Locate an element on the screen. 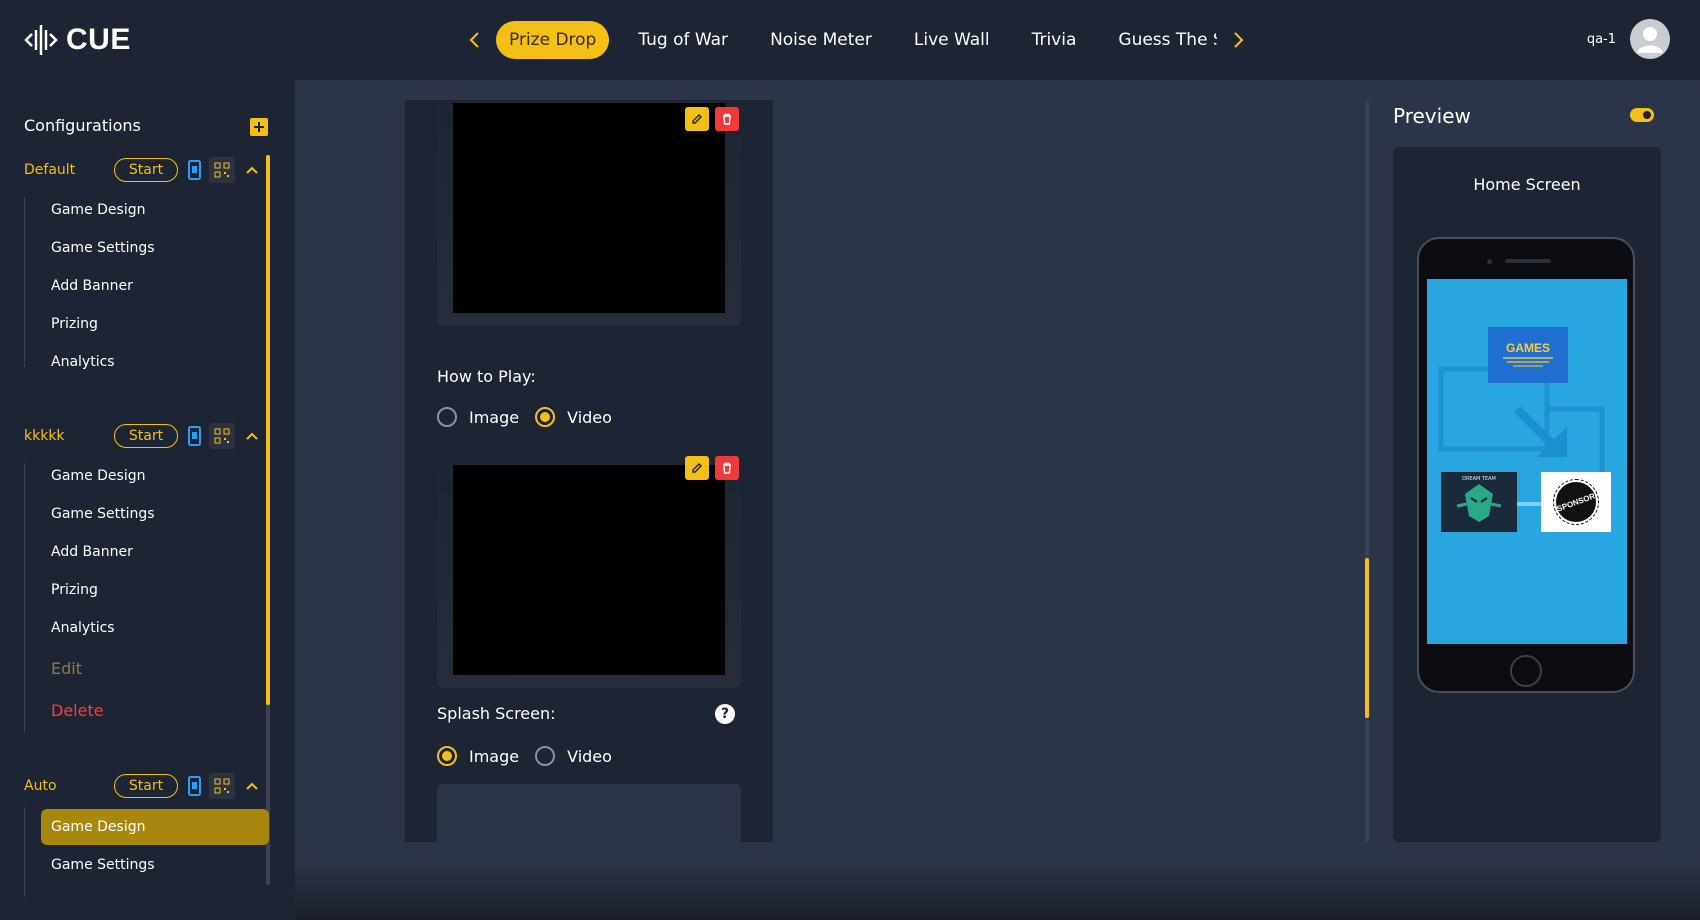  team-logo-image: DREAM TEAM is located at coordinates (1479, 502).